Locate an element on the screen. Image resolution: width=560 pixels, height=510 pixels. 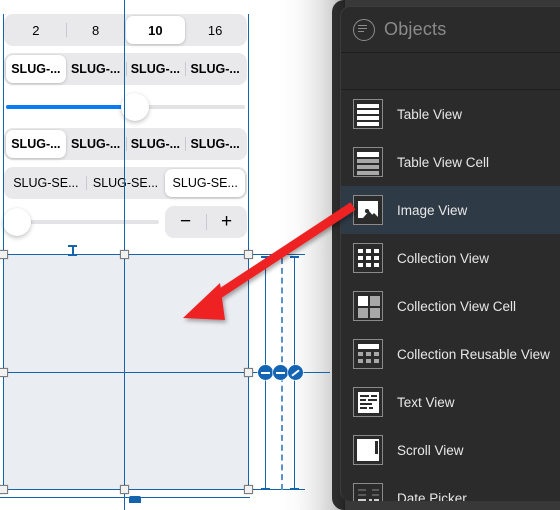
list-item-scroll-view: Scroll View is located at coordinates (450, 450).